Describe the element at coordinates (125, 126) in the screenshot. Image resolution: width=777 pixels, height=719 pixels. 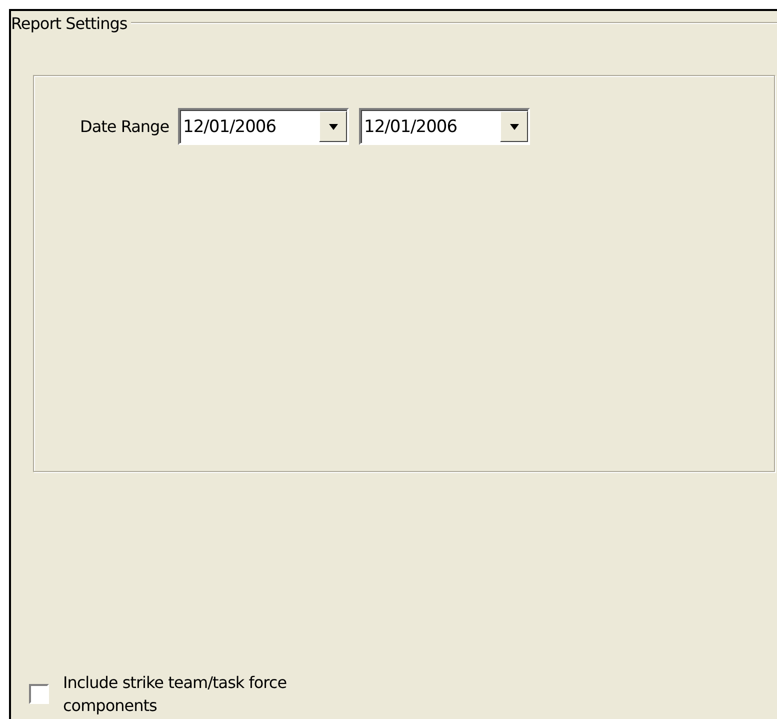
I see `date-range-label: Date Range` at that location.